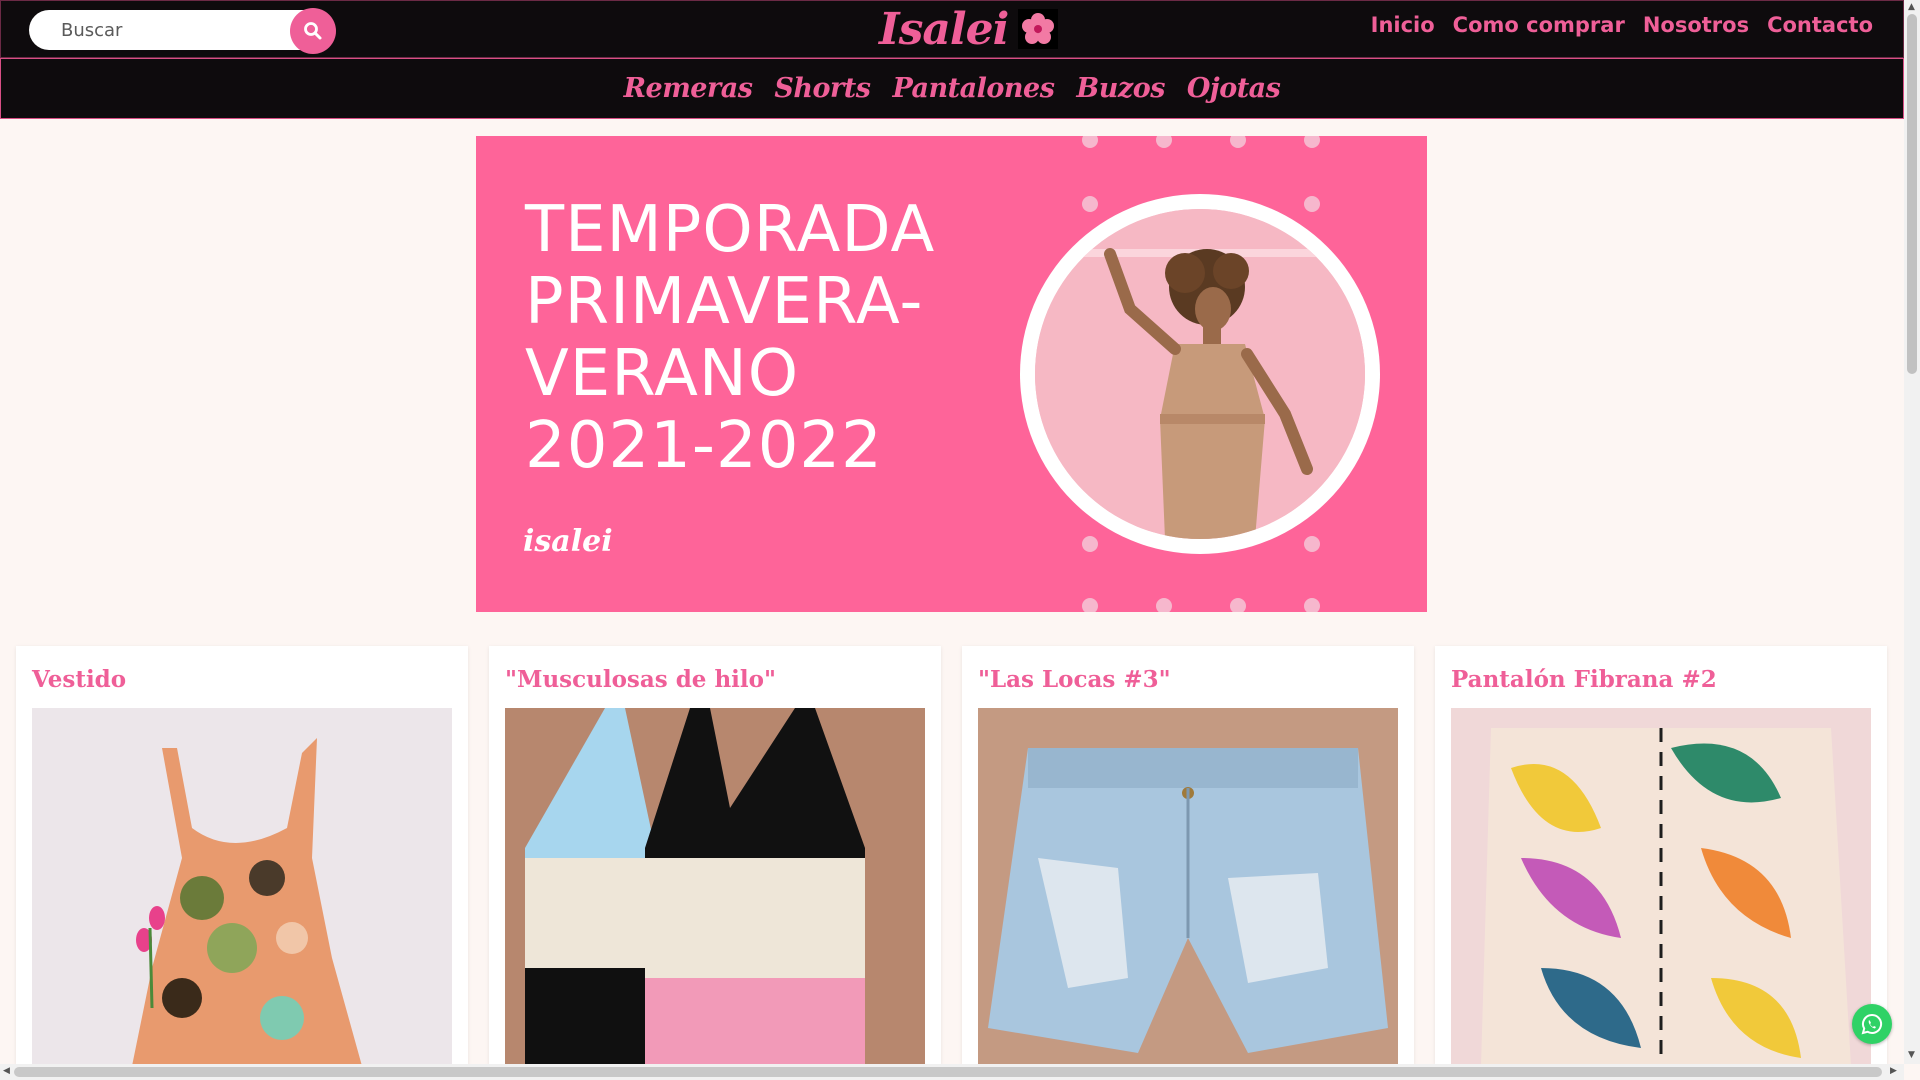 Image resolution: width=1920 pixels, height=1080 pixels. Describe the element at coordinates (1912, 532) in the screenshot. I see `vertical-scrollbar: ▲ ▼` at that location.